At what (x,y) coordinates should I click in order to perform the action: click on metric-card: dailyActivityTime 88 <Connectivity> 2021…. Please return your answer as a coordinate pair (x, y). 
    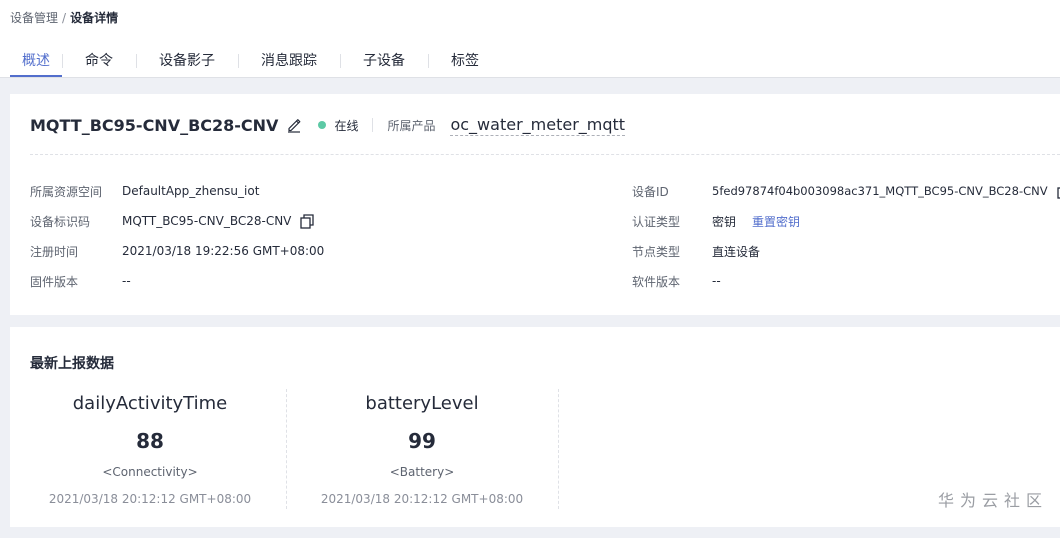
    Looking at the image, I should click on (150, 451).